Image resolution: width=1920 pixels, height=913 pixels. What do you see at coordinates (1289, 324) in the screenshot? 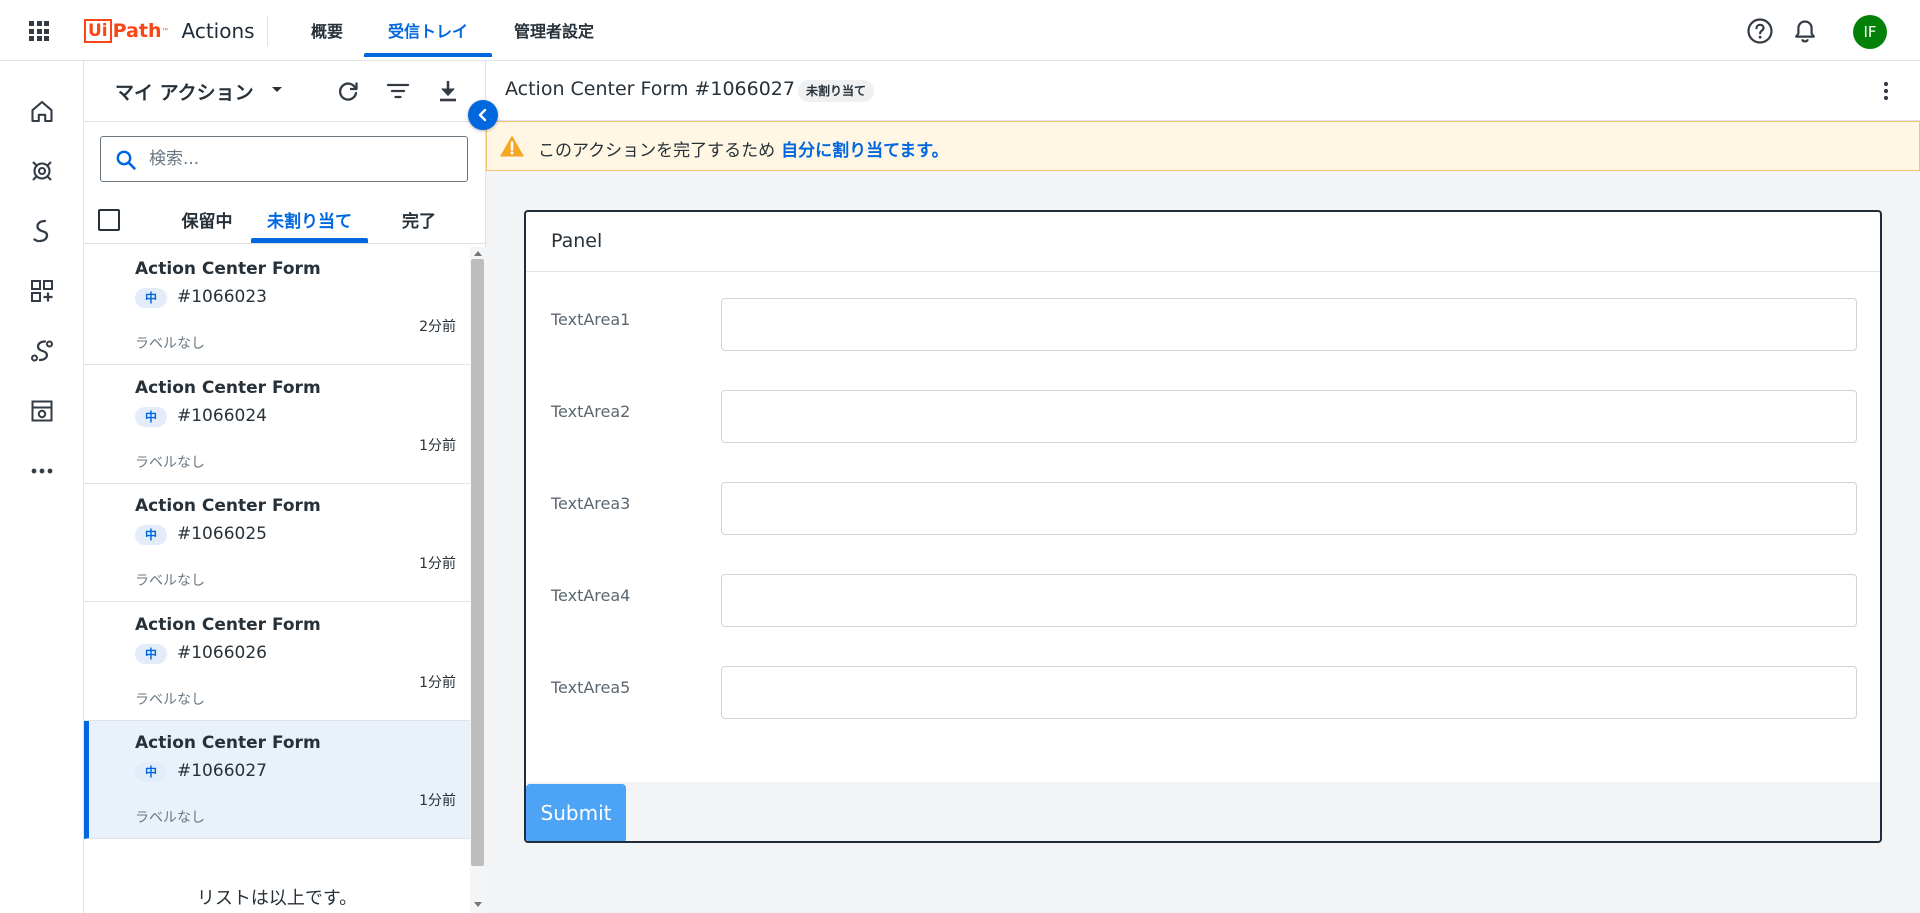
I see `textarea1-field` at bounding box center [1289, 324].